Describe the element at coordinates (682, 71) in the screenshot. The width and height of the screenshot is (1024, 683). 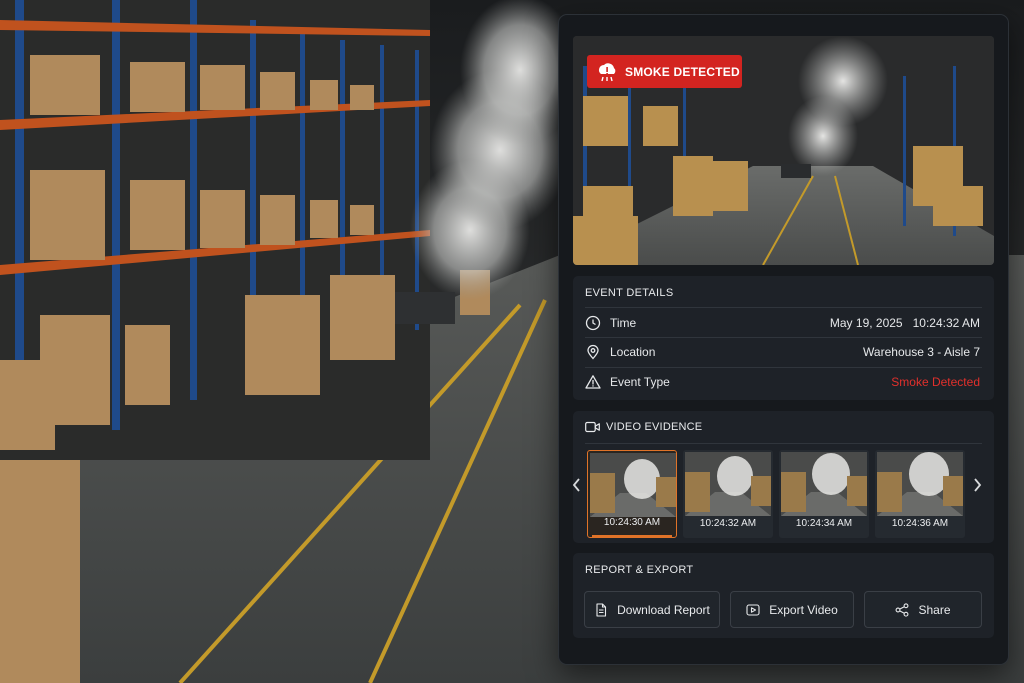
I see `alert-label: SMOKE DETECTED` at that location.